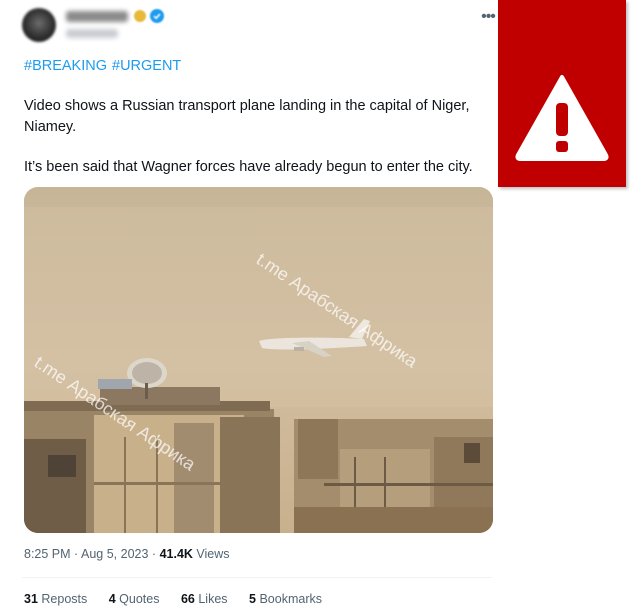  I want to click on user-handle-blurred, so click(92, 33).